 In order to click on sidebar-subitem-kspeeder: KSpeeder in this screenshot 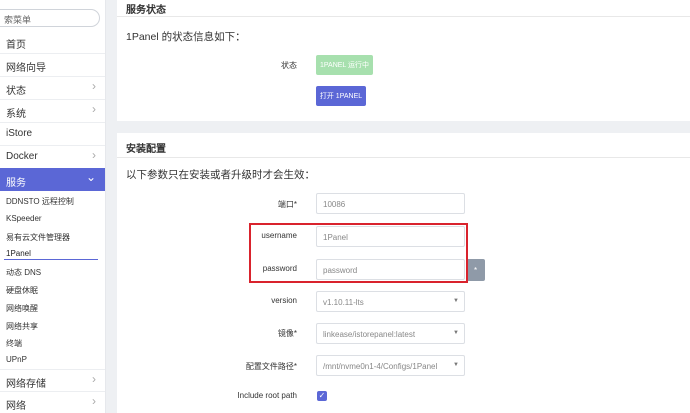, I will do `click(24, 218)`.